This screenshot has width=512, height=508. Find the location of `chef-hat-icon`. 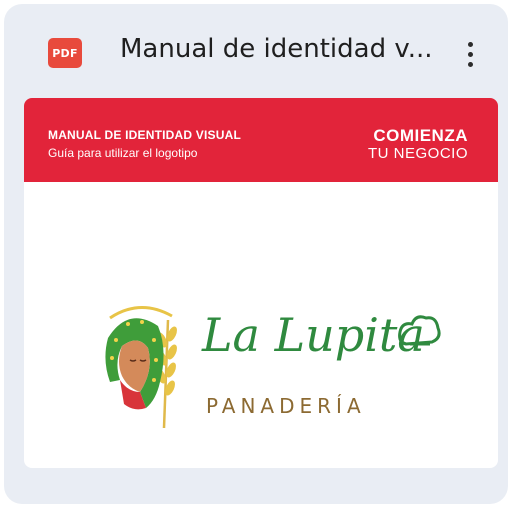

chef-hat-icon is located at coordinates (419, 330).